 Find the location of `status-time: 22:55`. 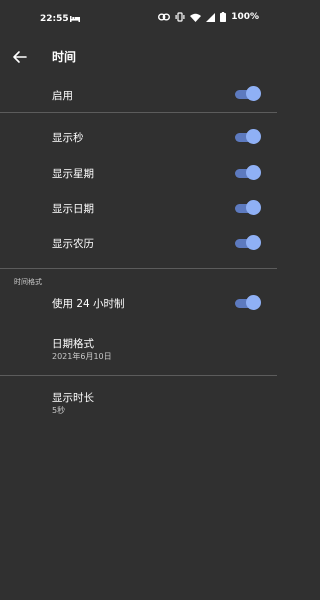

status-time: 22:55 is located at coordinates (54, 19).